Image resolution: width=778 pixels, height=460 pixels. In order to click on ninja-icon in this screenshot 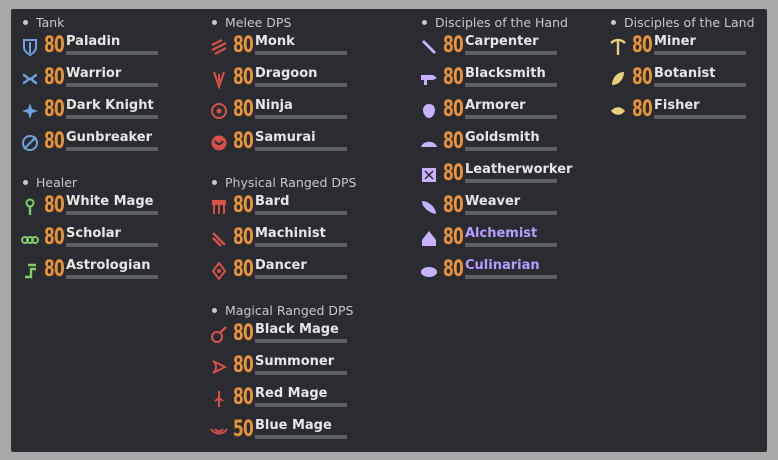, I will do `click(219, 111)`.